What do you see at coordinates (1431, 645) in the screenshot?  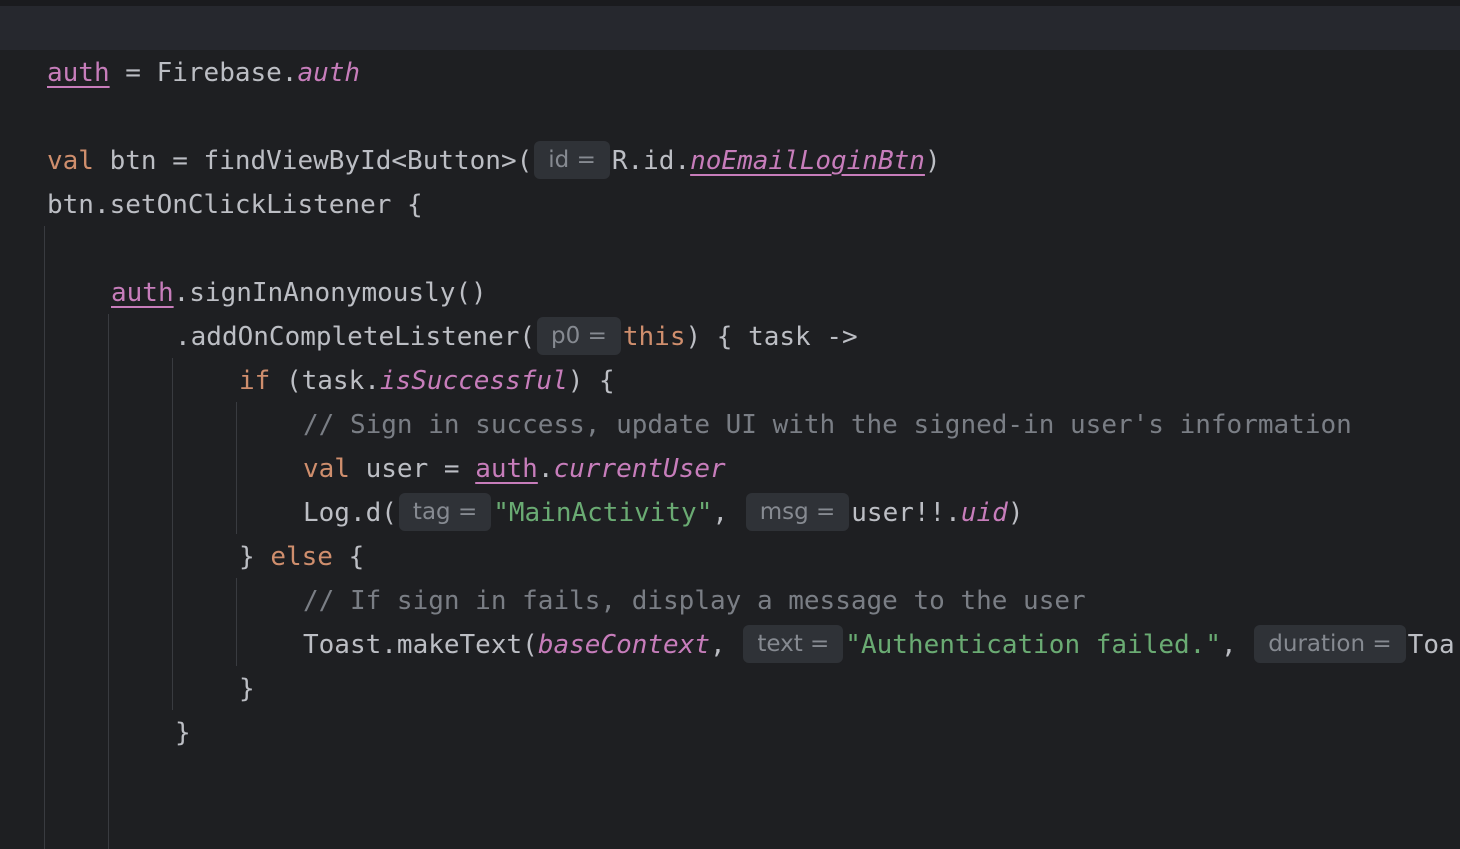 I see `code-text: Toa` at bounding box center [1431, 645].